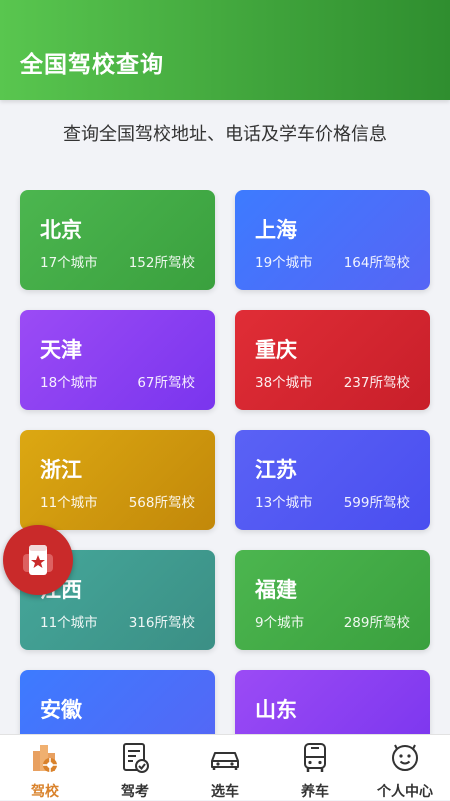 This screenshot has height=801, width=450. What do you see at coordinates (69, 263) in the screenshot?
I see `city-count: 17个城市` at bounding box center [69, 263].